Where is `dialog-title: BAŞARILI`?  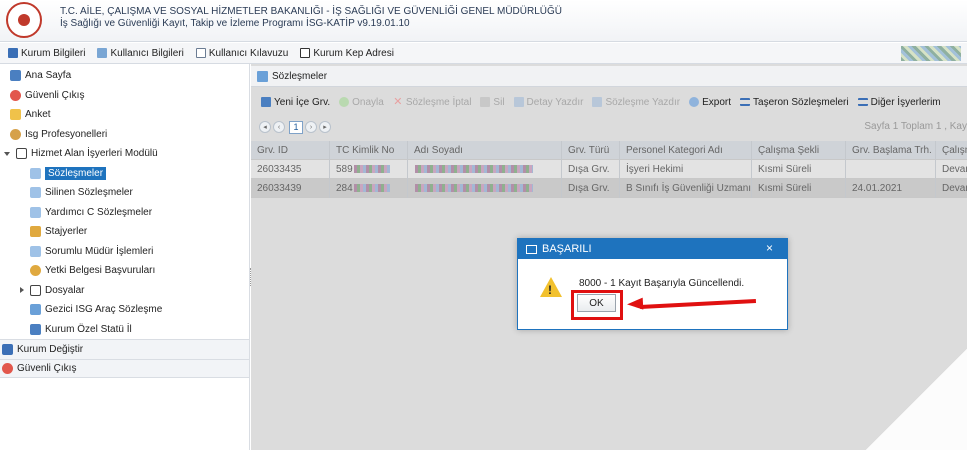 dialog-title: BAŞARILI is located at coordinates (567, 249).